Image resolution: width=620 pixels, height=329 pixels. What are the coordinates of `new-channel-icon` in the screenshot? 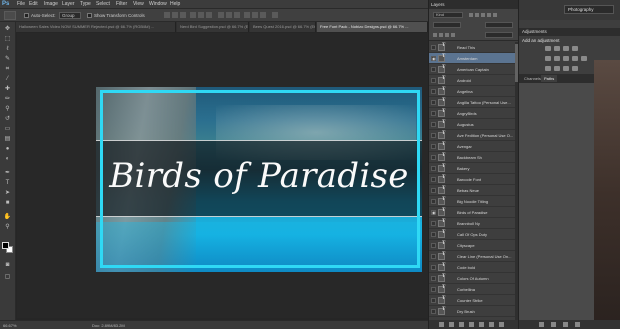 It's located at (565, 324).